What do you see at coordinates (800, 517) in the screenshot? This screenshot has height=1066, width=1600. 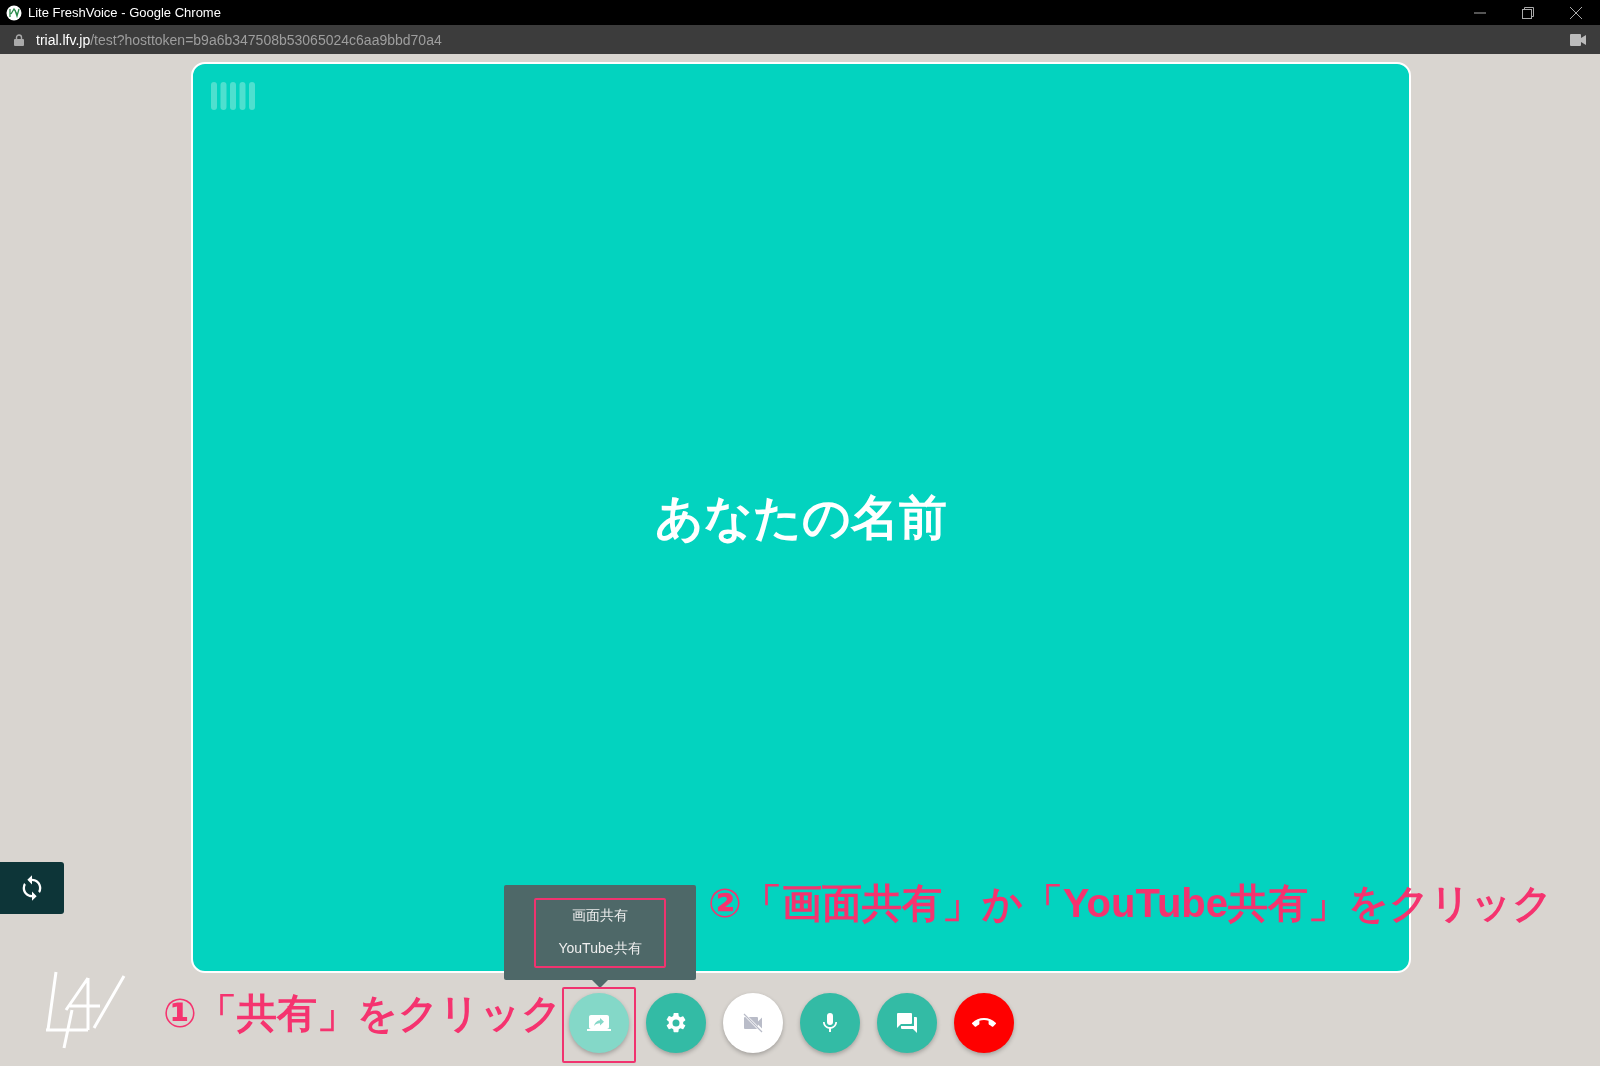 I see `participant-name: あなたの名前` at bounding box center [800, 517].